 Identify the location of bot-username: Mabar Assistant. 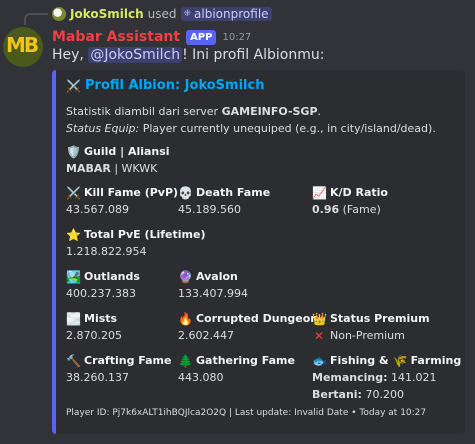
(116, 37).